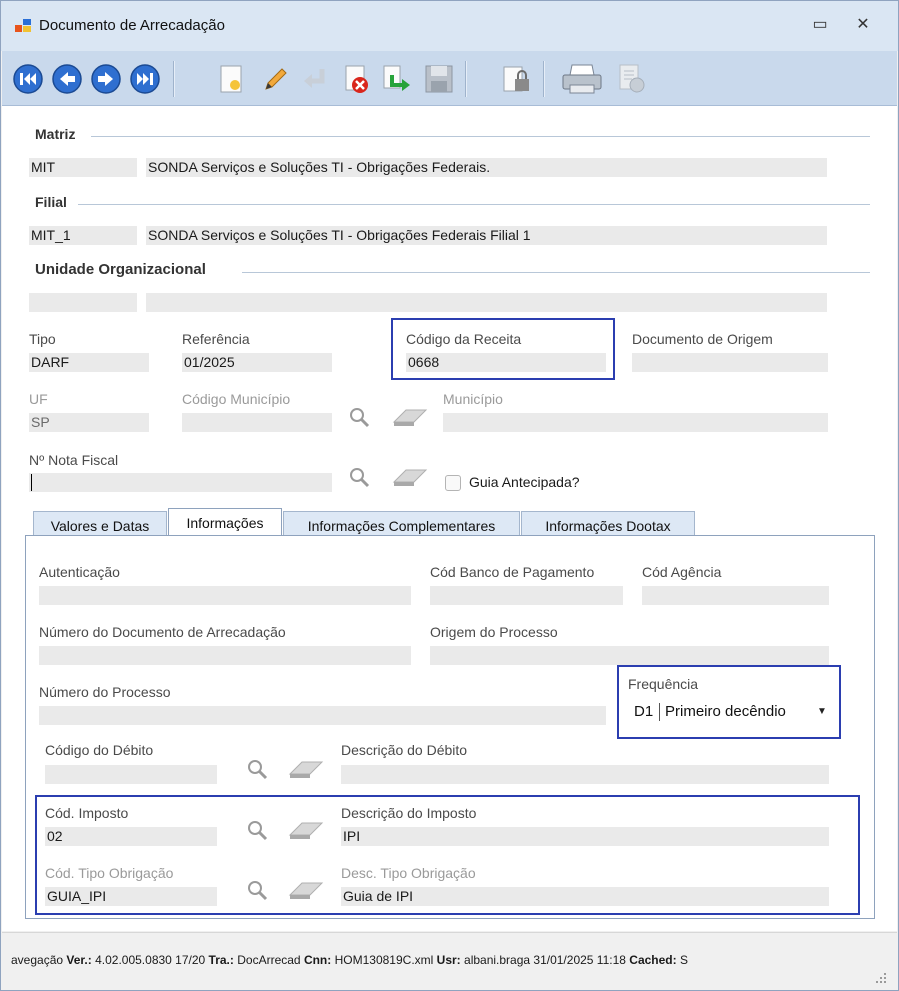  What do you see at coordinates (632, 79) in the screenshot?
I see `report-button` at bounding box center [632, 79].